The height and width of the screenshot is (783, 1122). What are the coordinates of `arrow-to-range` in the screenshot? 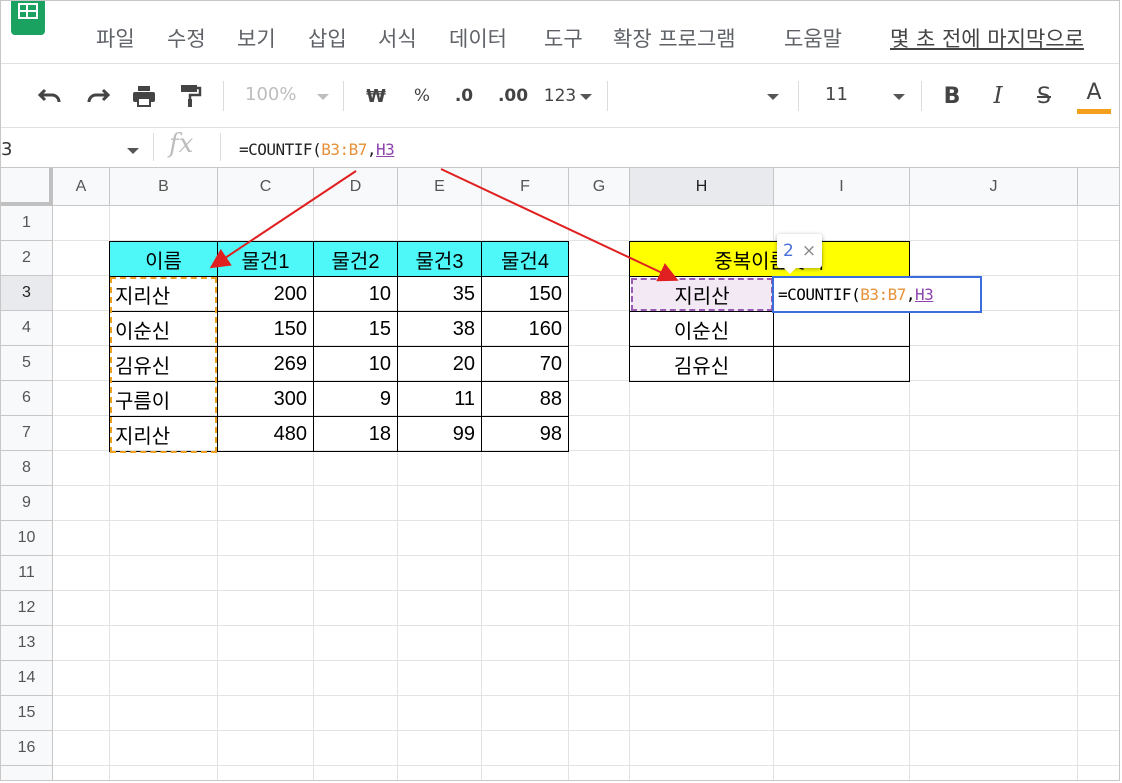 It's located at (283, 219).